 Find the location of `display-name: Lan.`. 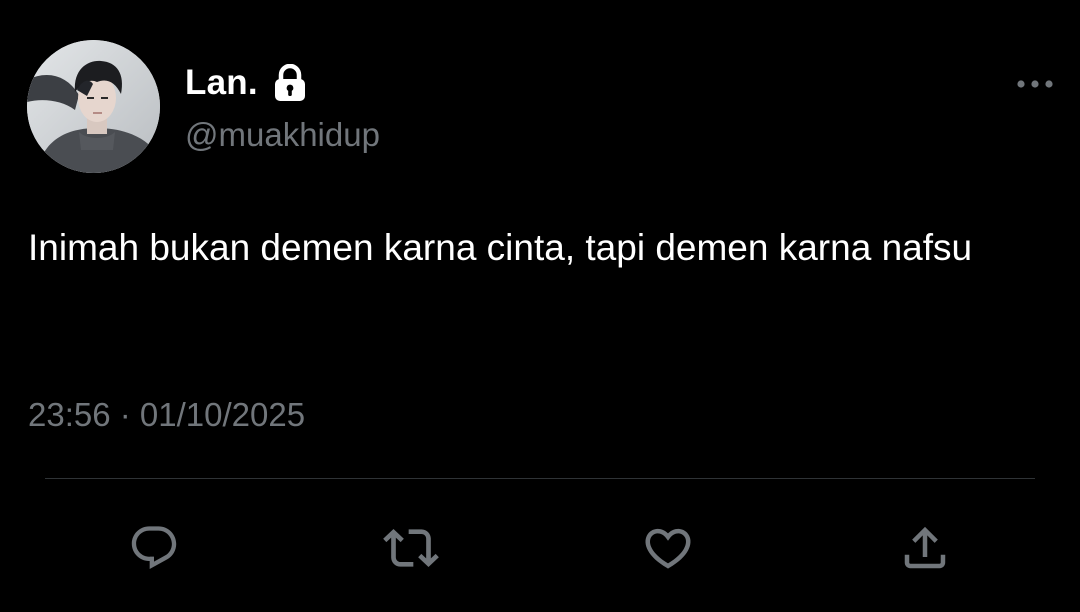

display-name: Lan. is located at coordinates (221, 83).